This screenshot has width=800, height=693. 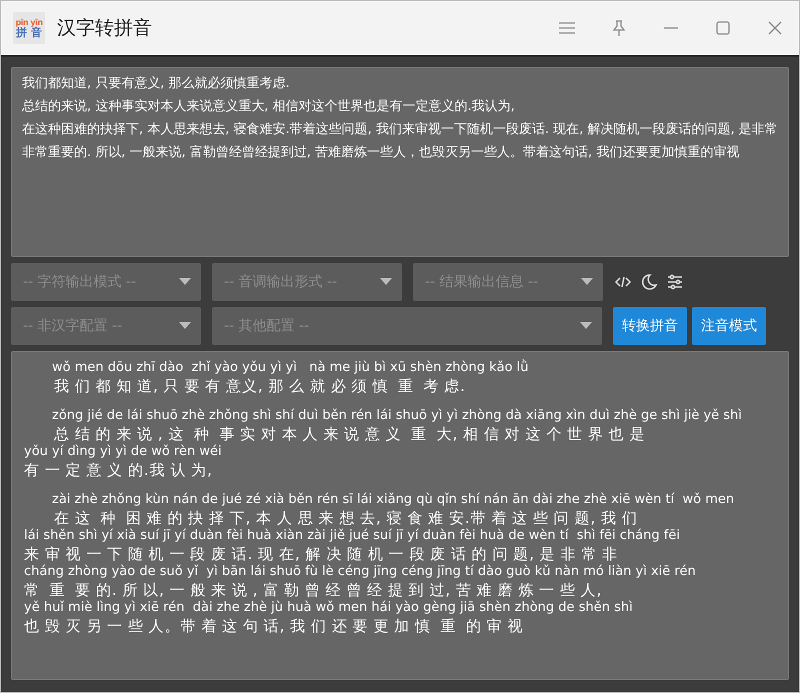 I want to click on action-button: 注音模式, so click(x=729, y=326).